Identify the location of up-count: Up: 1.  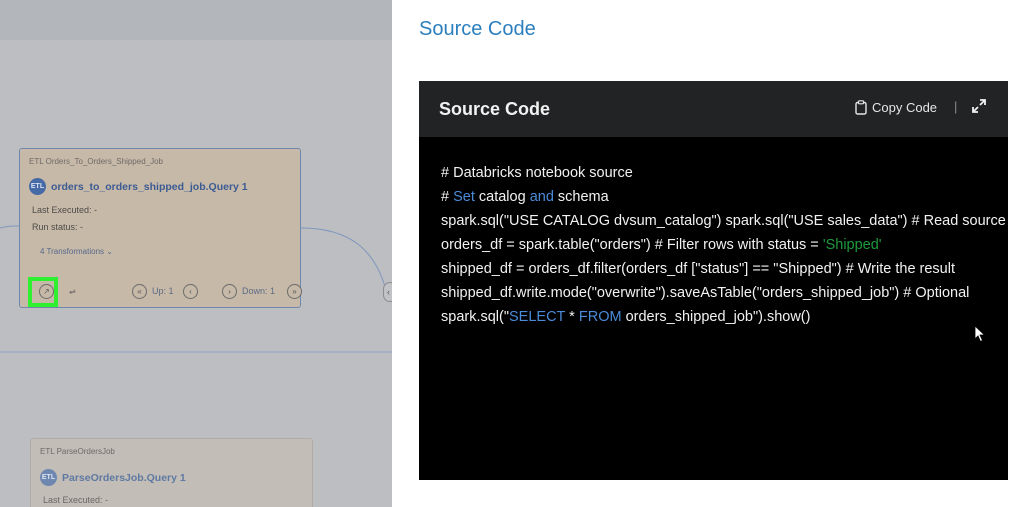
(163, 291).